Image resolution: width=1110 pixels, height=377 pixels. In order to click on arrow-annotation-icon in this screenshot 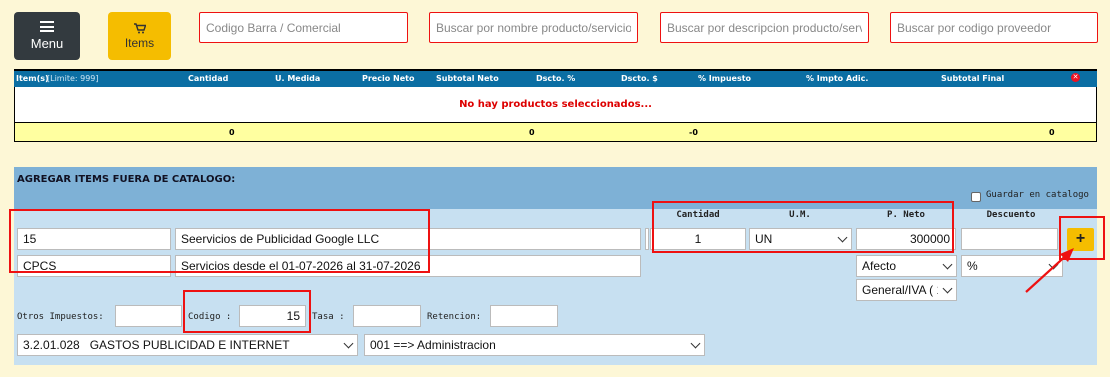, I will do `click(1049, 270)`.